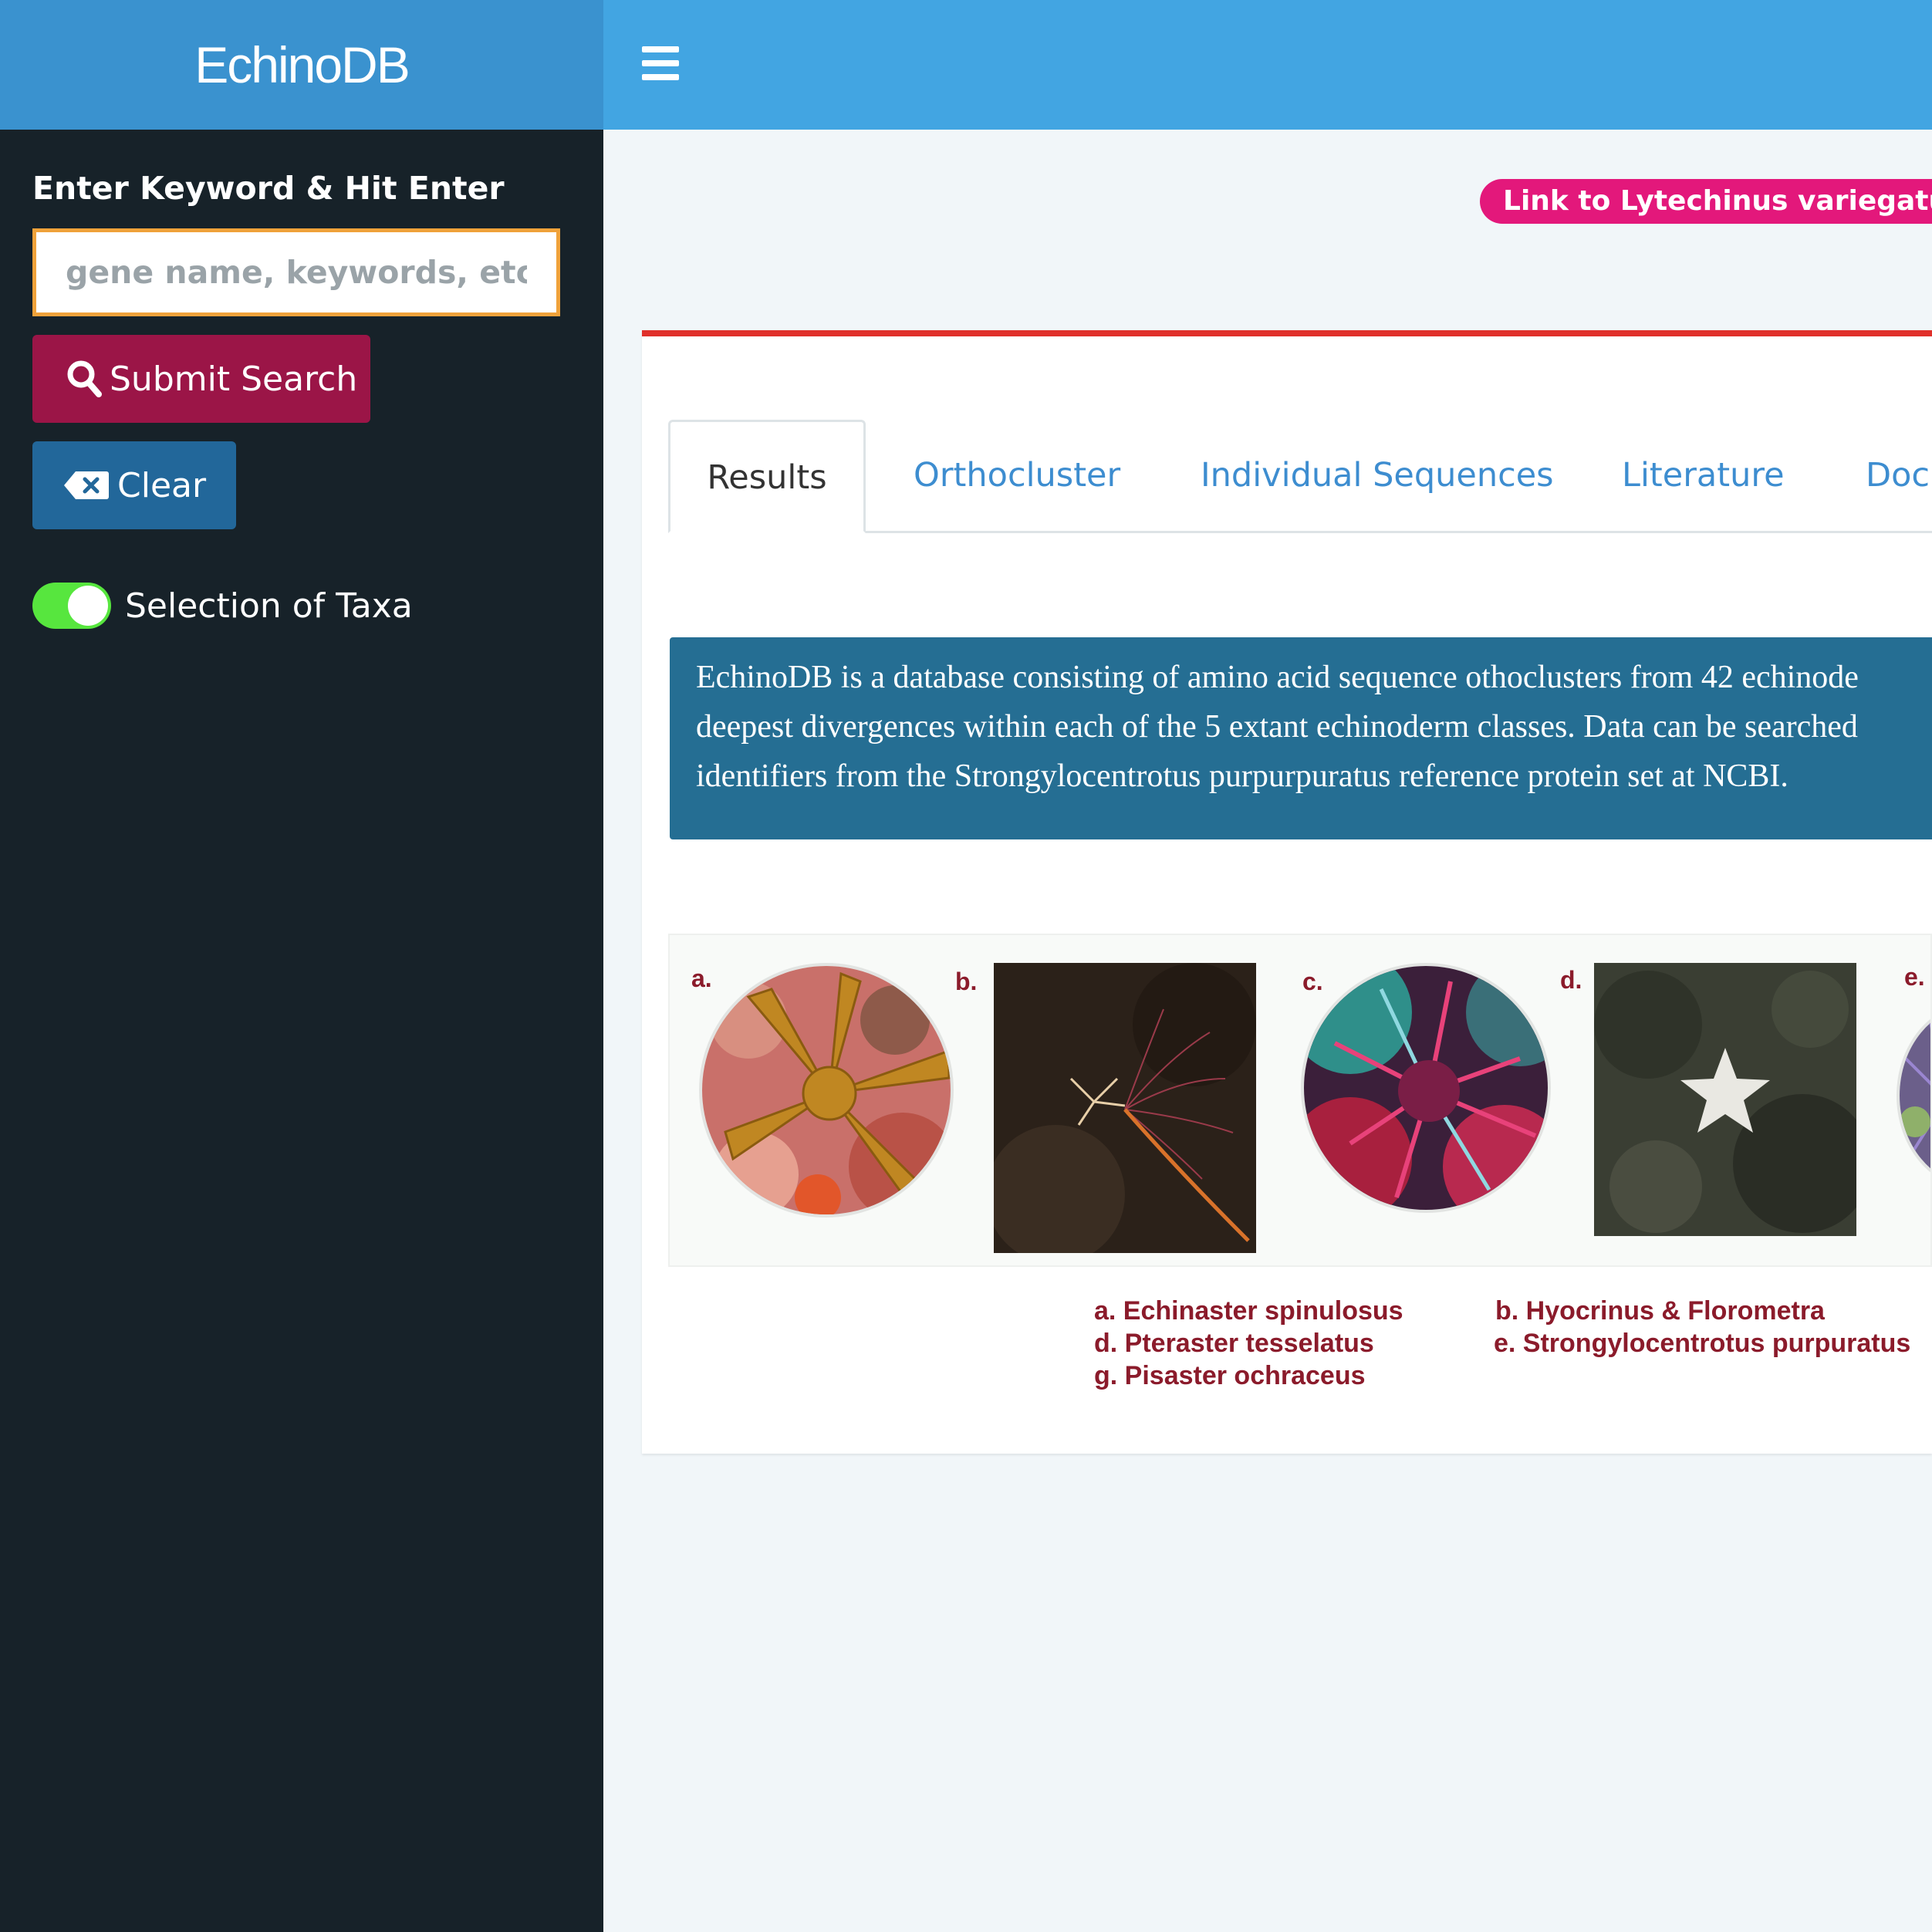 This screenshot has width=1932, height=1932. What do you see at coordinates (269, 606) in the screenshot?
I see `taxa-toggle-label: Selection of Taxa` at bounding box center [269, 606].